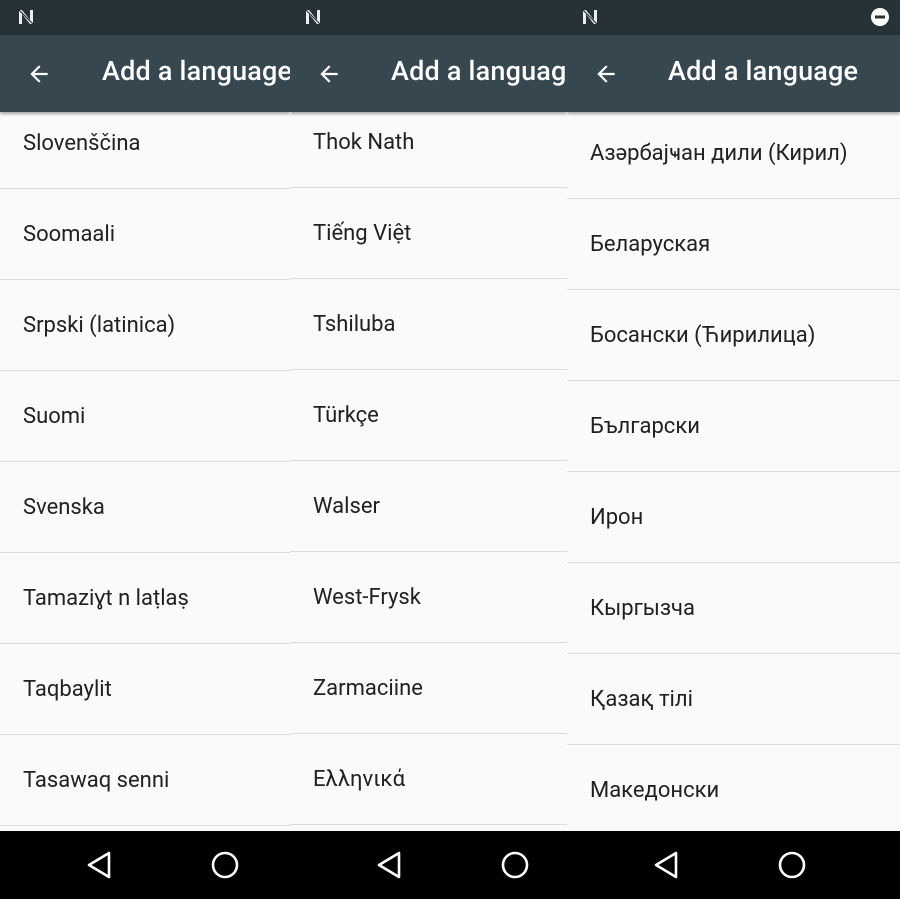 This screenshot has width=900, height=899. What do you see at coordinates (733, 244) in the screenshot?
I see `list-item: Беларуская` at bounding box center [733, 244].